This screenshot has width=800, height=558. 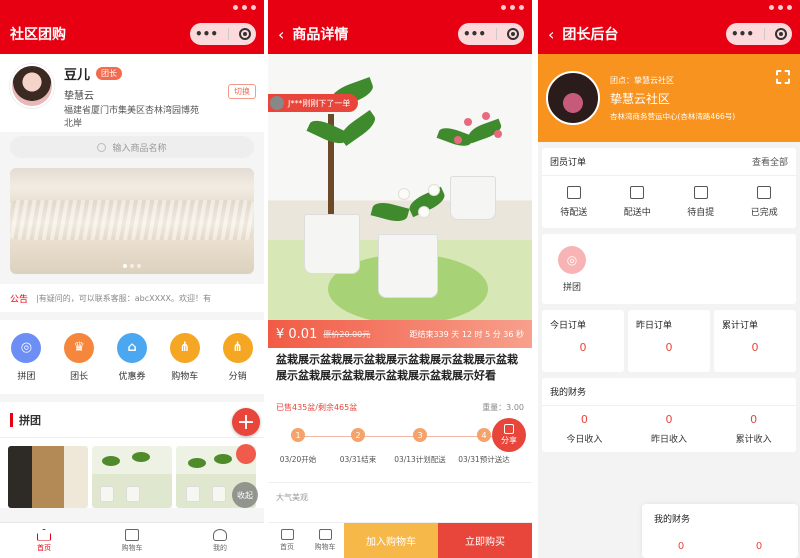 What do you see at coordinates (245, 495) in the screenshot?
I see `collapse-button: 收起` at bounding box center [245, 495].